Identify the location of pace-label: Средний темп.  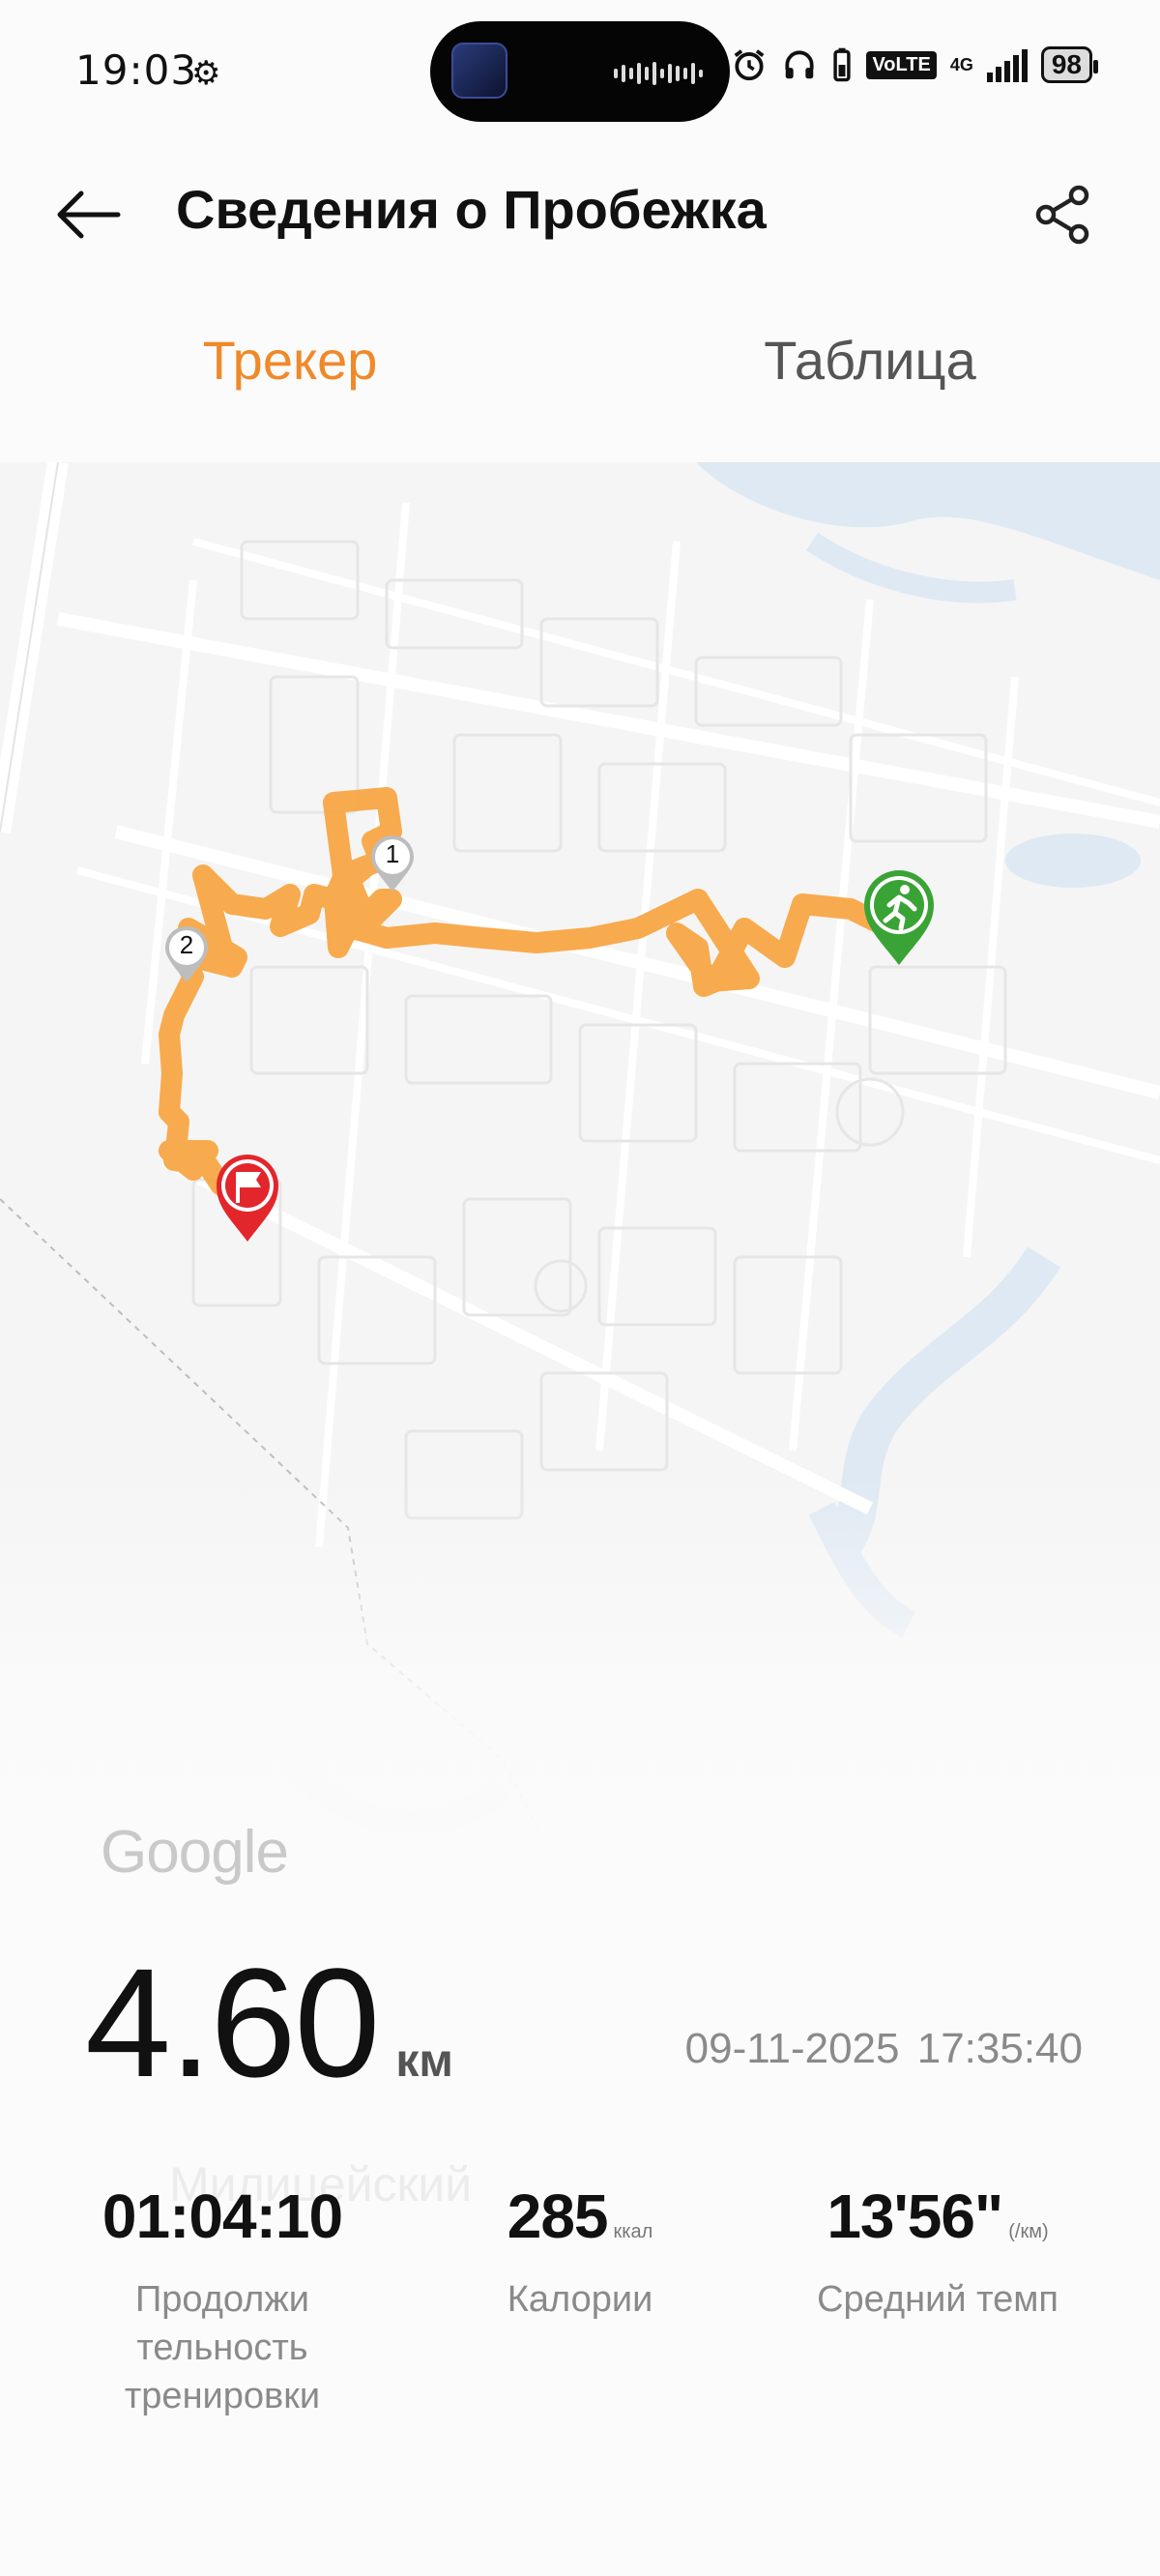
(938, 2299).